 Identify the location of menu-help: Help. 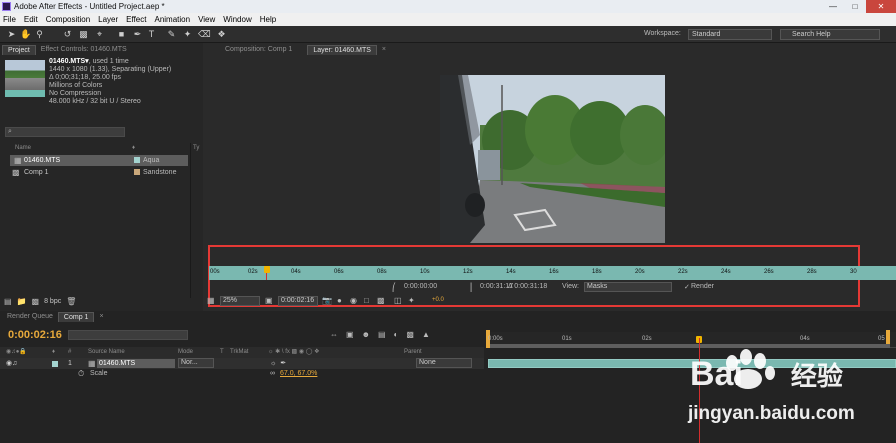
(268, 19).